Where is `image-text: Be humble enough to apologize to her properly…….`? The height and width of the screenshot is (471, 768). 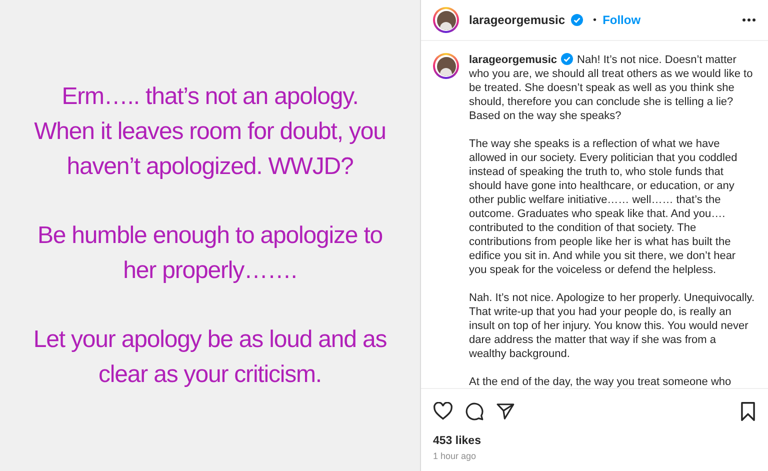
image-text: Be humble enough to apologize to her properly……. is located at coordinates (210, 253).